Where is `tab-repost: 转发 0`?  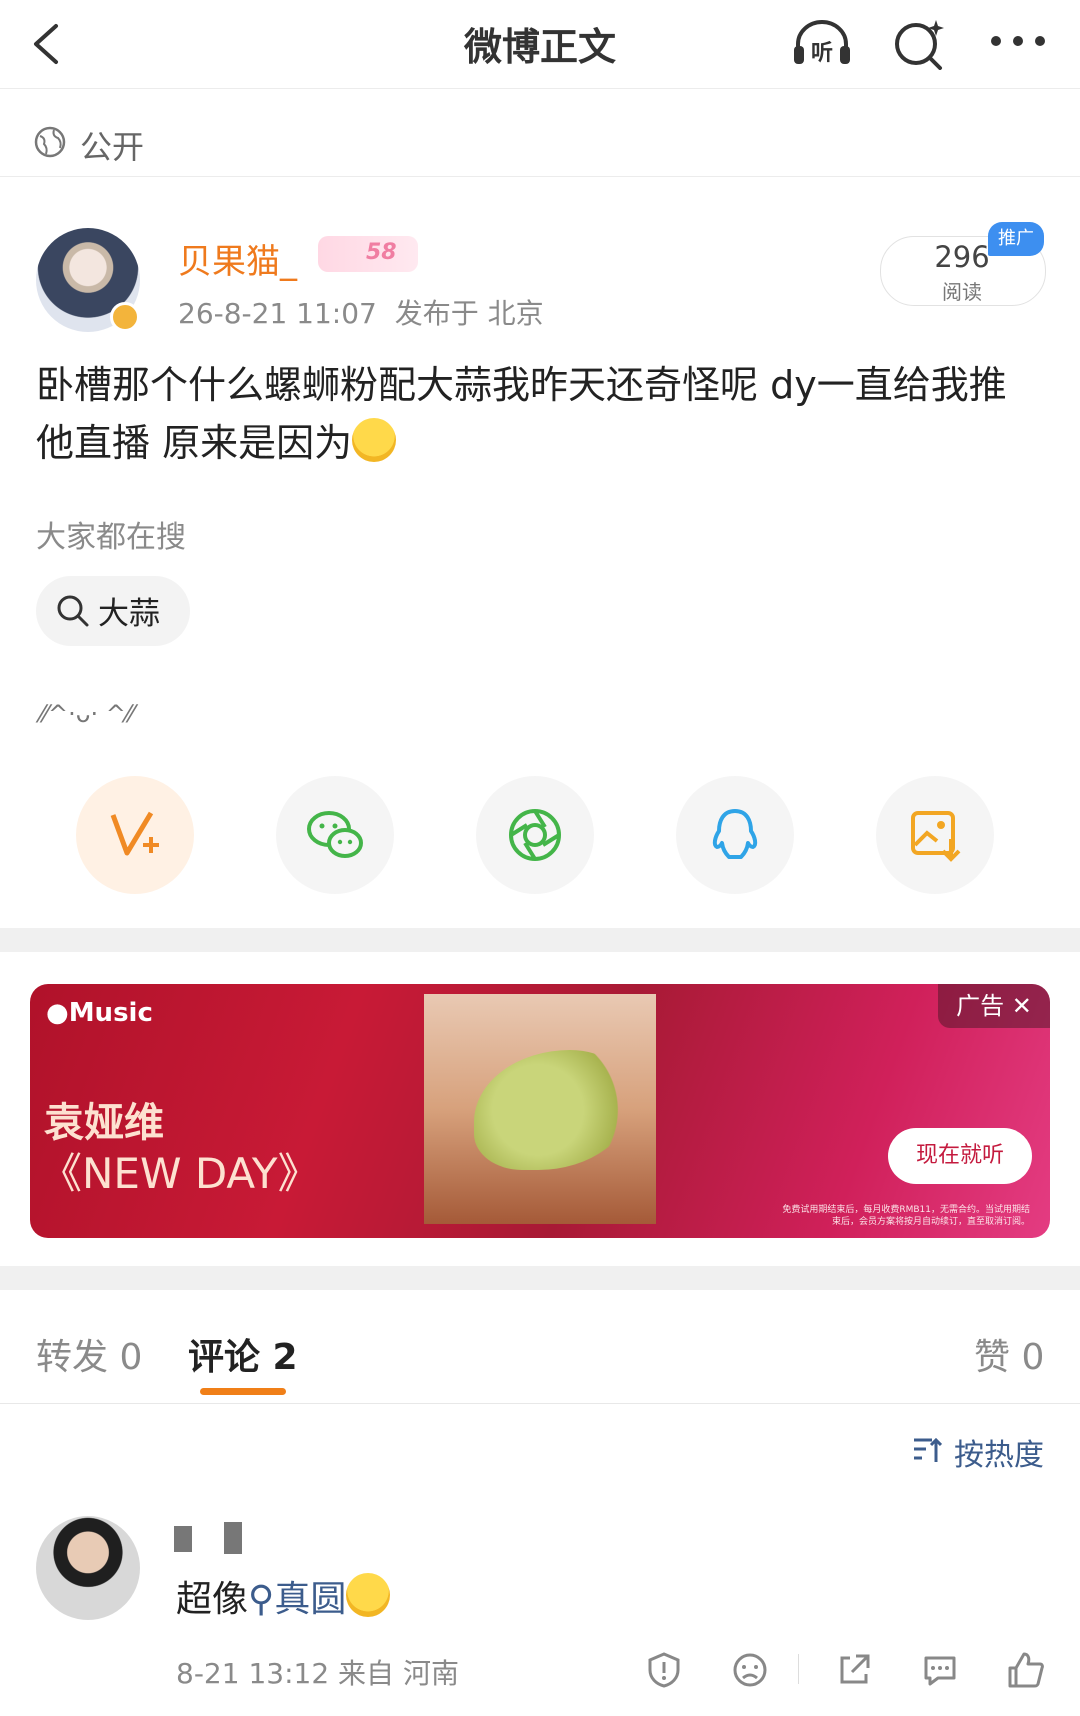 tab-repost: 转发 0 is located at coordinates (89, 1354).